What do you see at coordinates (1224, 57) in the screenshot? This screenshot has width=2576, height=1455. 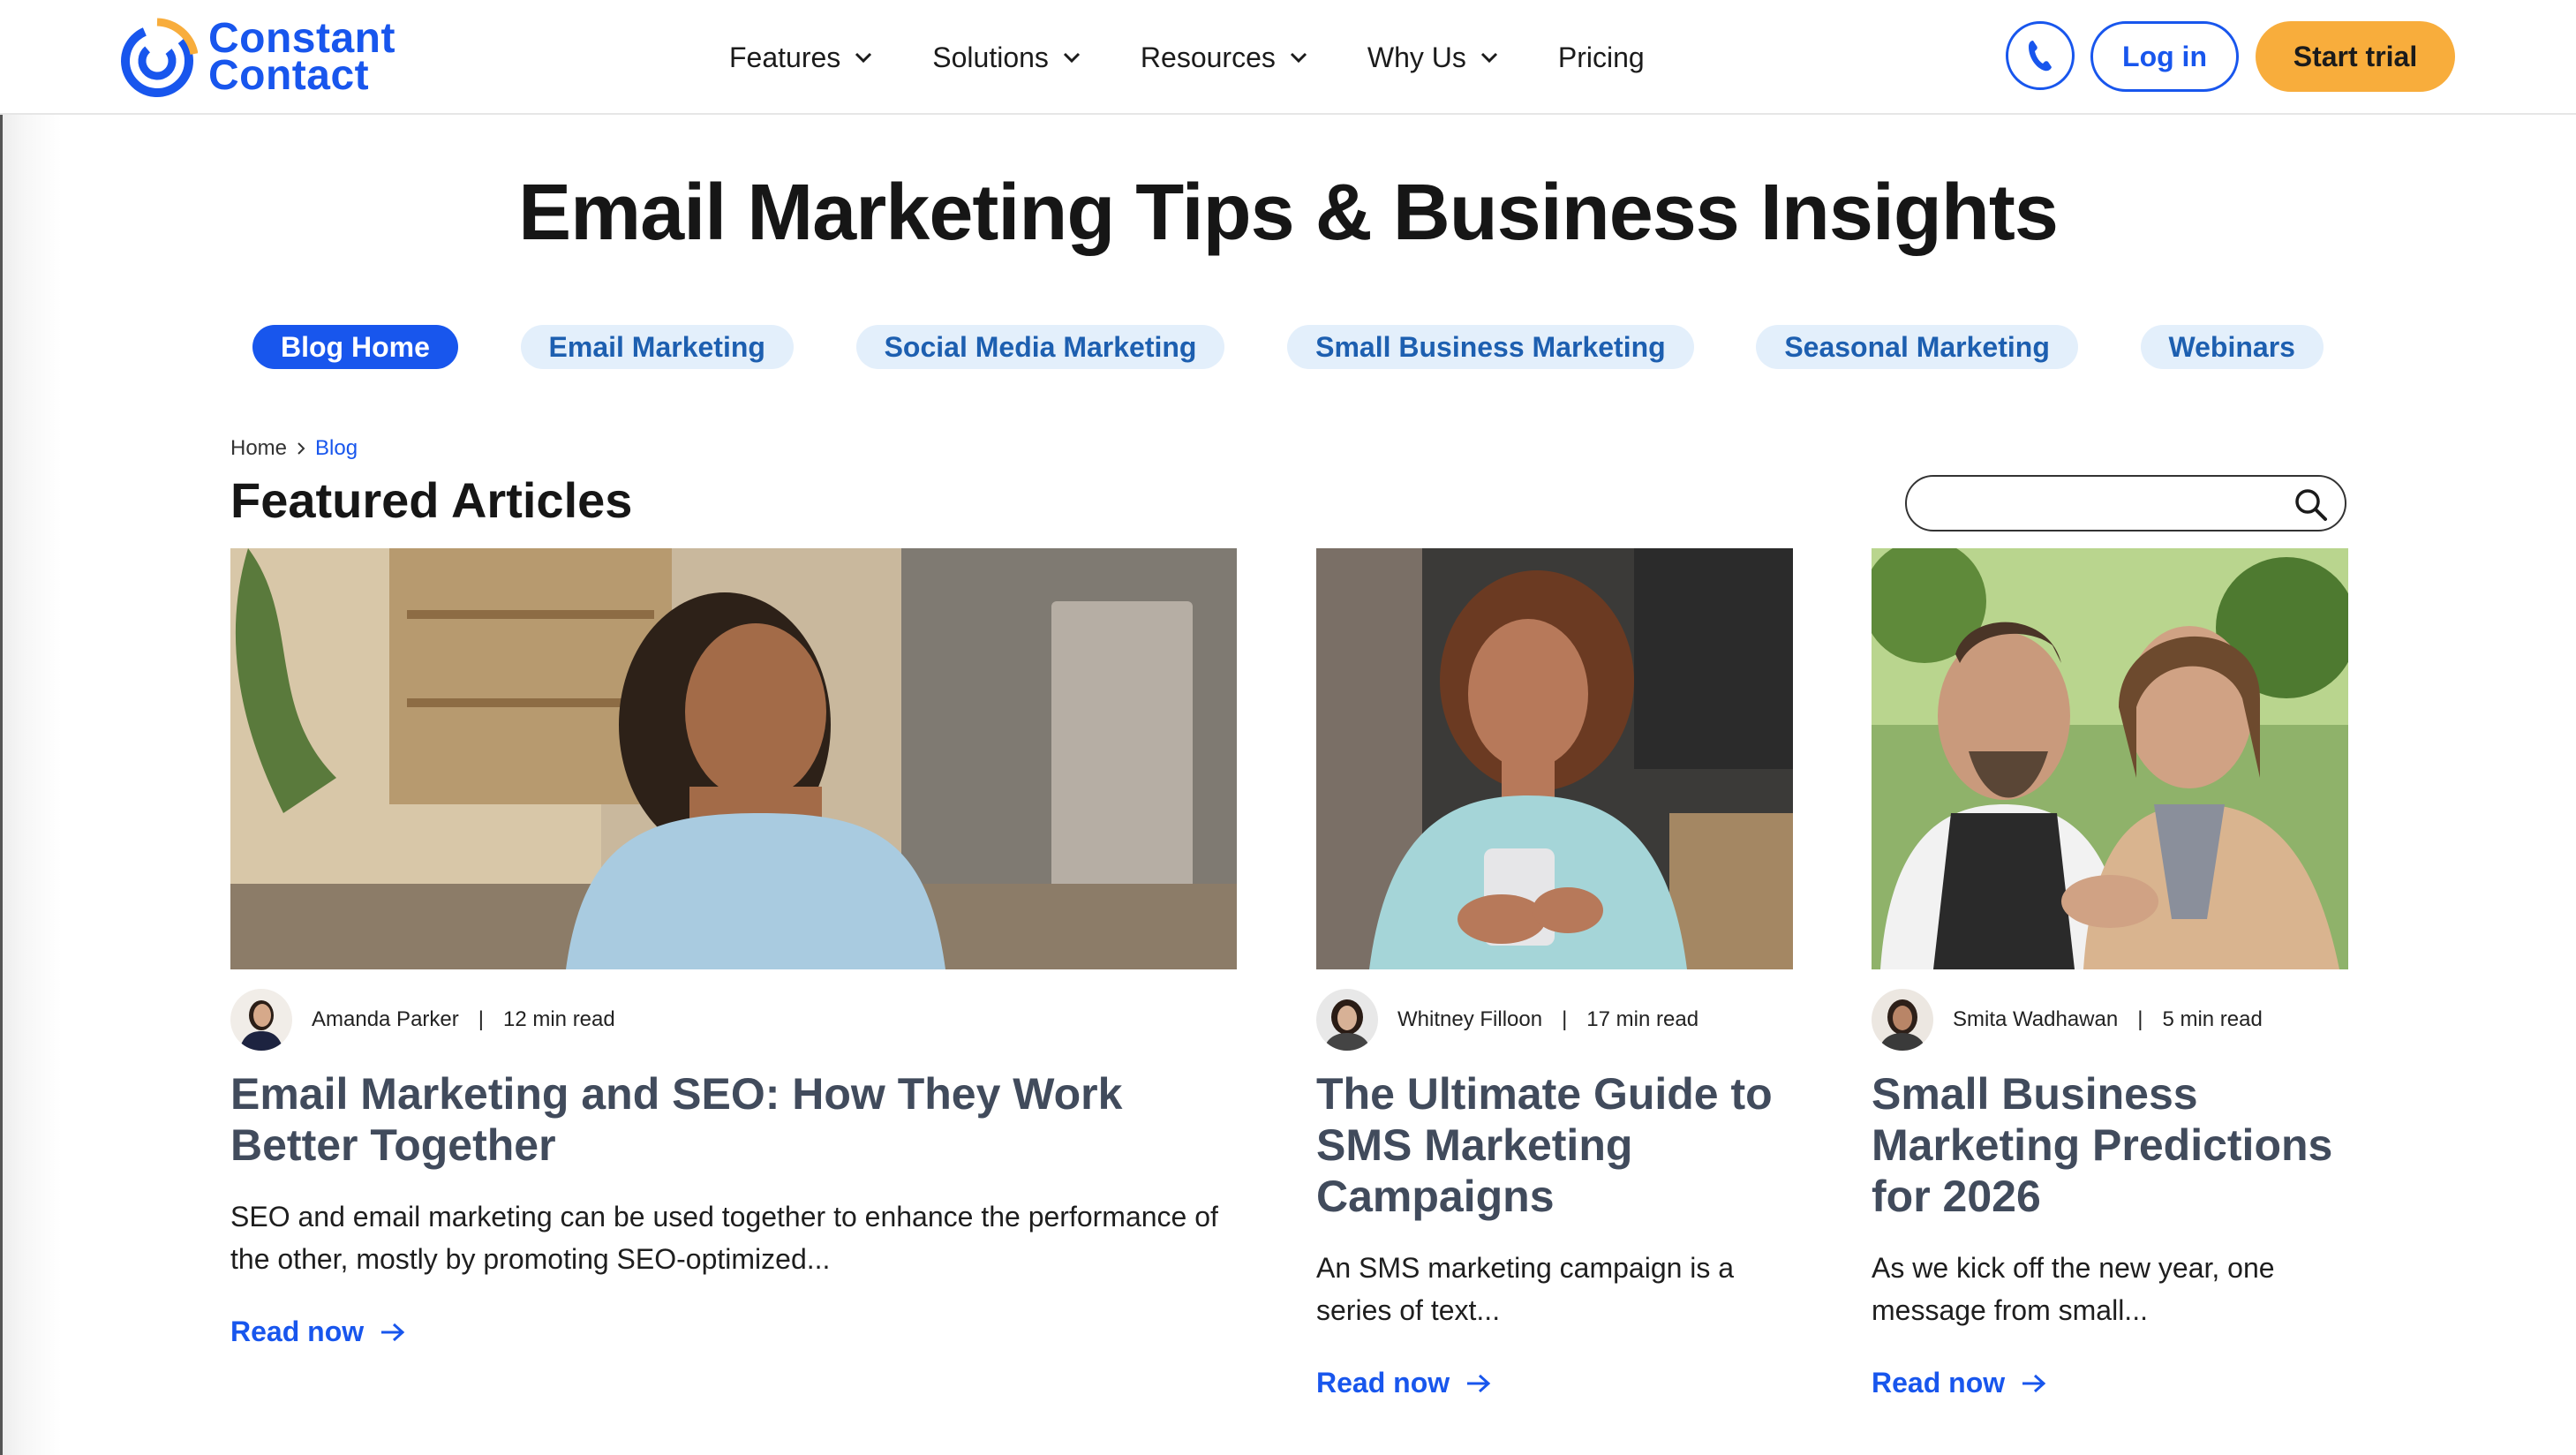 I see `nav-resources: Resources` at bounding box center [1224, 57].